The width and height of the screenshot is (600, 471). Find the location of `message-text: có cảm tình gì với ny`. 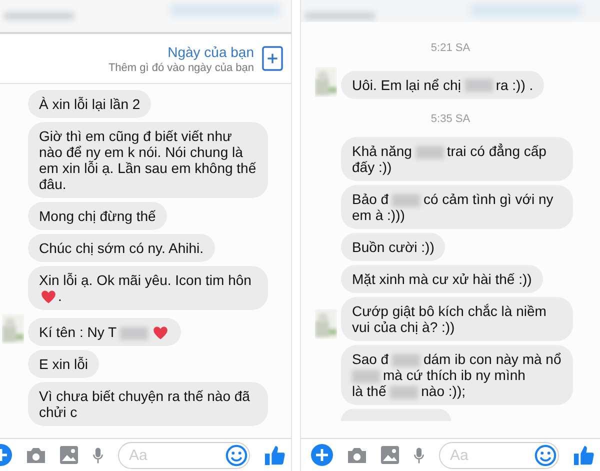

message-text: có cảm tình gì với ny is located at coordinates (488, 199).